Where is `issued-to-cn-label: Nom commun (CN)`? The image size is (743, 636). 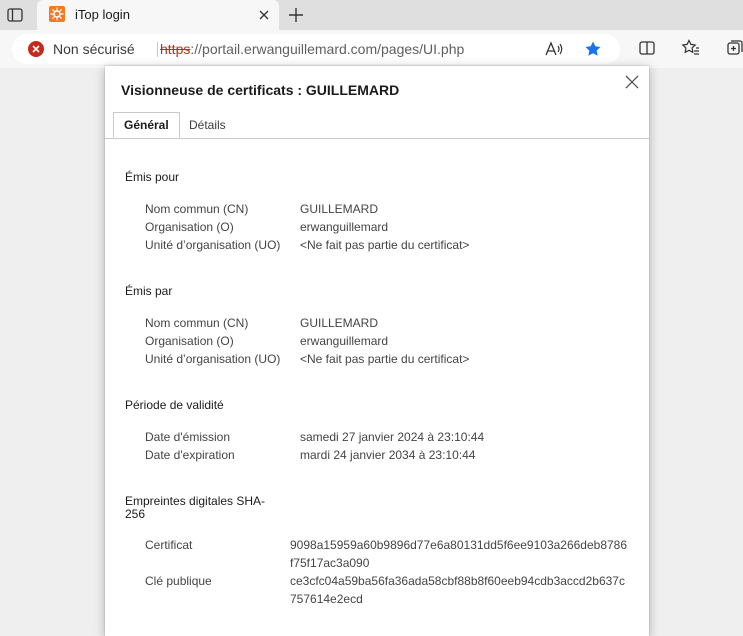 issued-to-cn-label: Nom commun (CN) is located at coordinates (197, 209).